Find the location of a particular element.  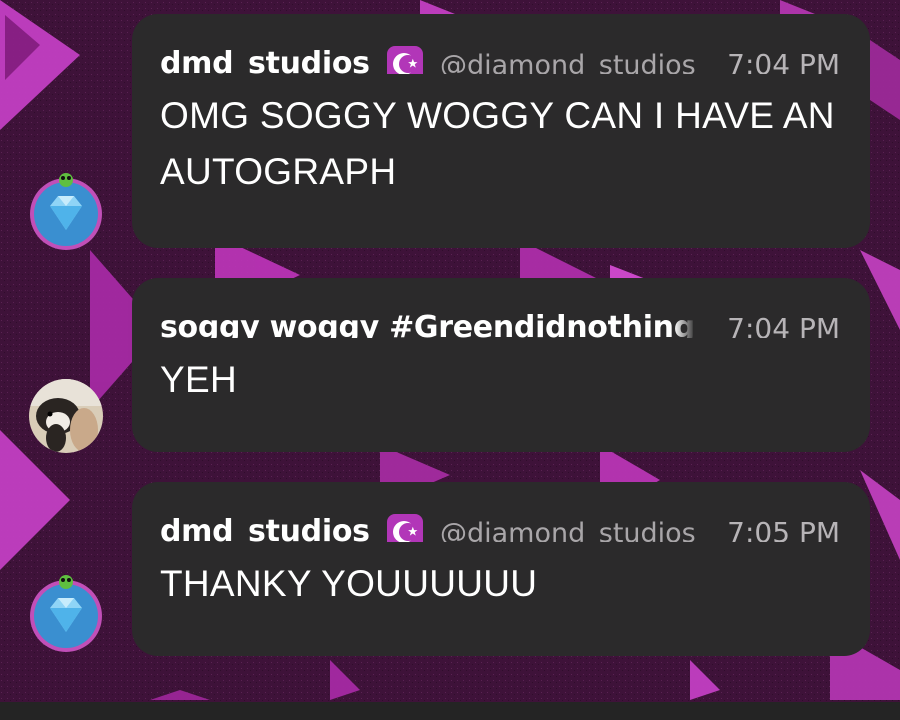

guinea-pig-avatar-icon is located at coordinates (66, 416).